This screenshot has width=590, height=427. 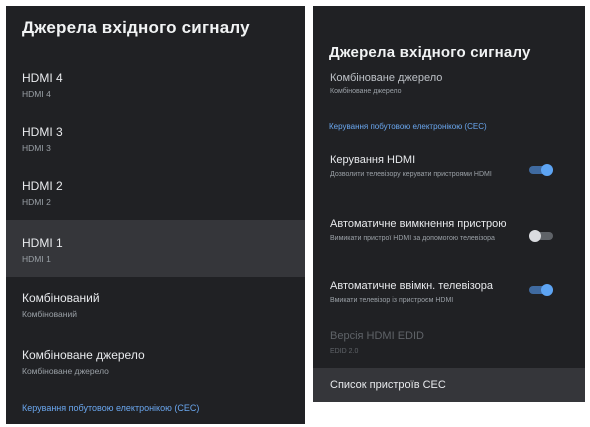 I want to click on item-sublabel: HDMI 3, so click(x=36, y=148).